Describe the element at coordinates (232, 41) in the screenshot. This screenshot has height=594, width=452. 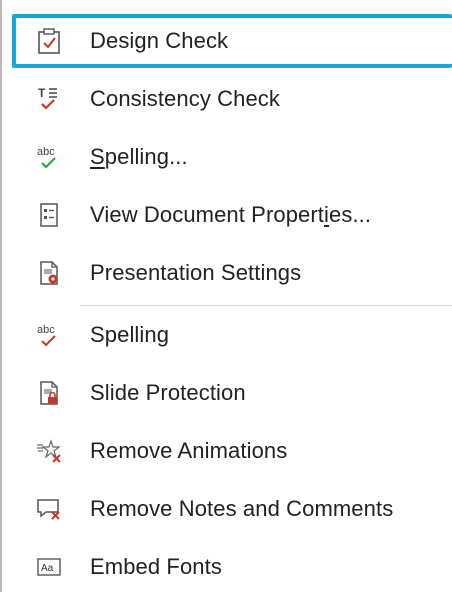
I see `menu-item-design-check: Design Check` at that location.